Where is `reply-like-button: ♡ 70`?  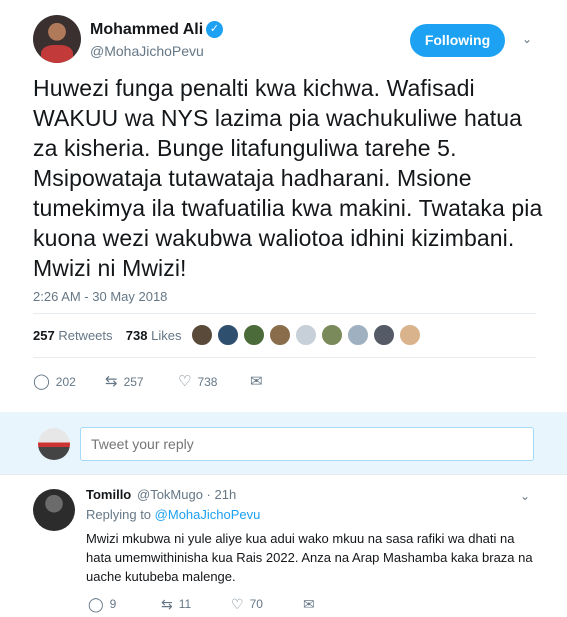 reply-like-button: ♡ 70 is located at coordinates (247, 603).